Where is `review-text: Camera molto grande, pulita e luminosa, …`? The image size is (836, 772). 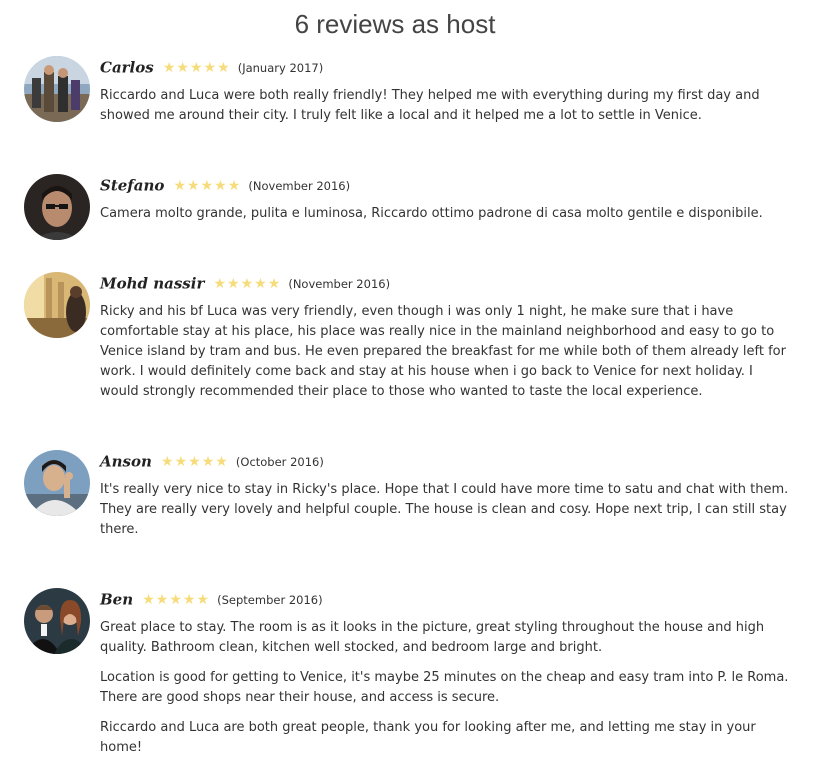
review-text: Camera molto grande, pulita e luminosa, … is located at coordinates (431, 213).